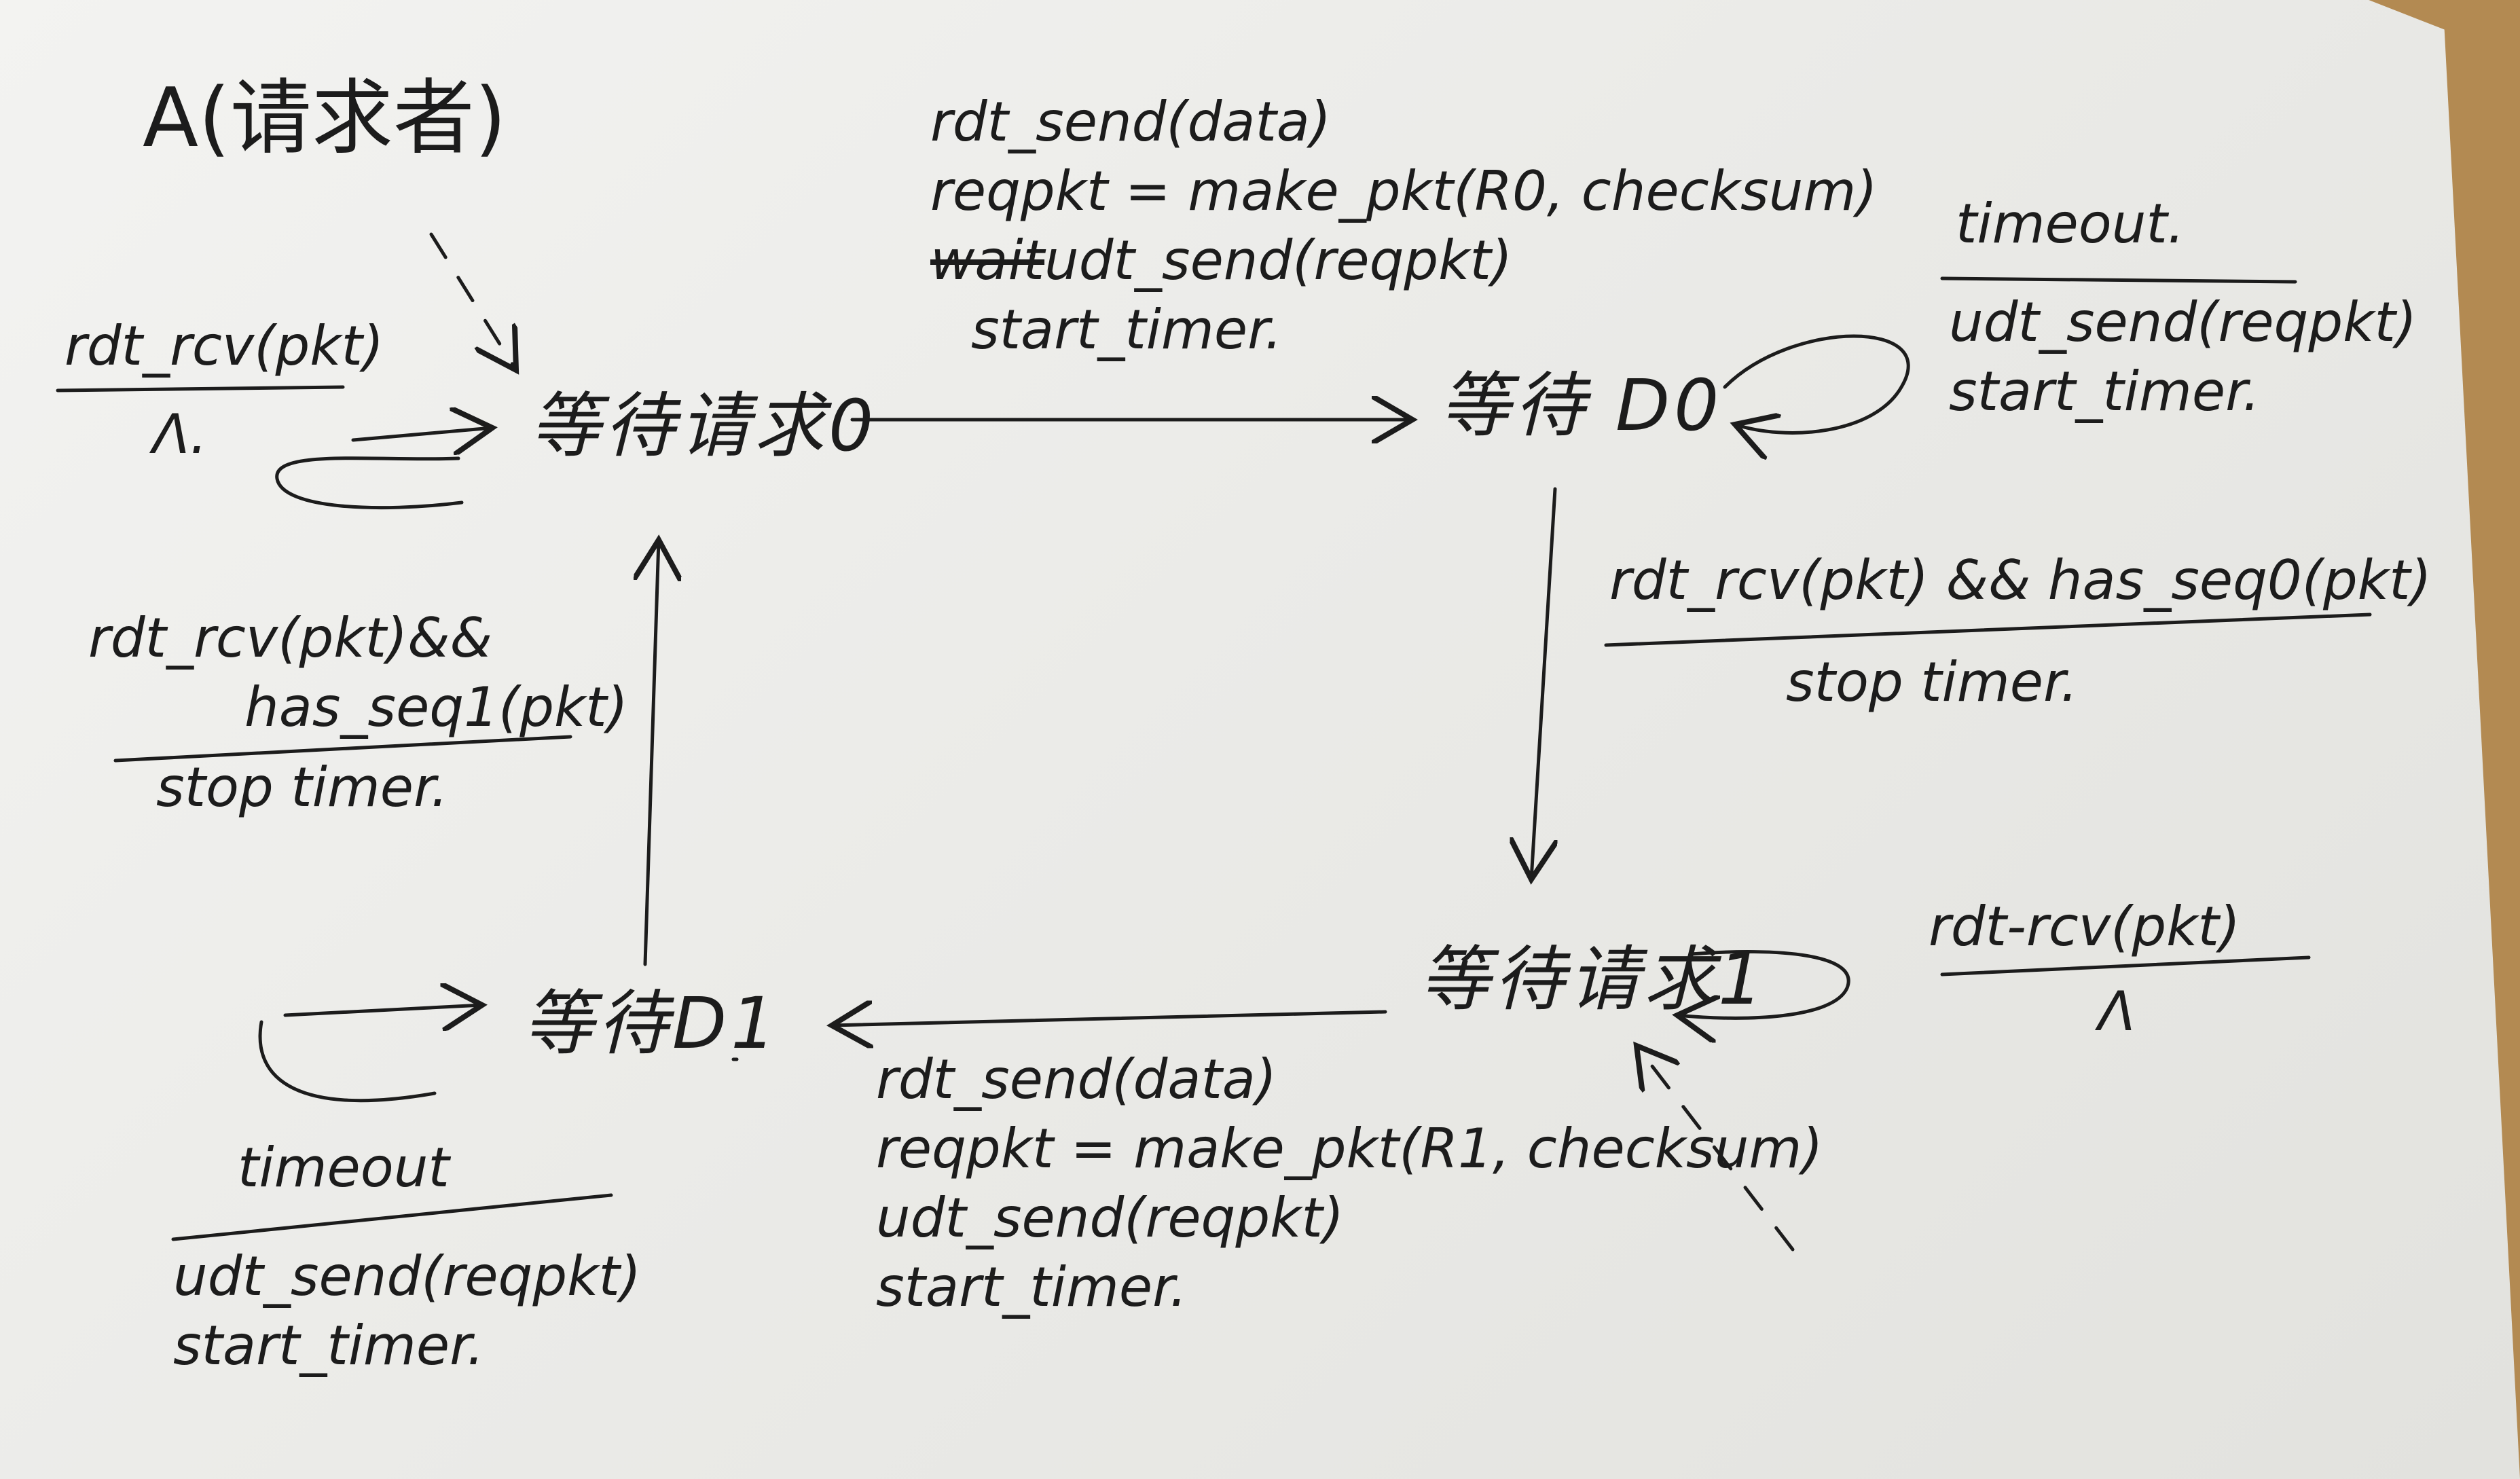 The image size is (2520, 1479). What do you see at coordinates (2021, 580) in the screenshot?
I see `label-d0-to-req1-event: rdt_rcv(pkt) && has_seq0(pkt)` at bounding box center [2021, 580].